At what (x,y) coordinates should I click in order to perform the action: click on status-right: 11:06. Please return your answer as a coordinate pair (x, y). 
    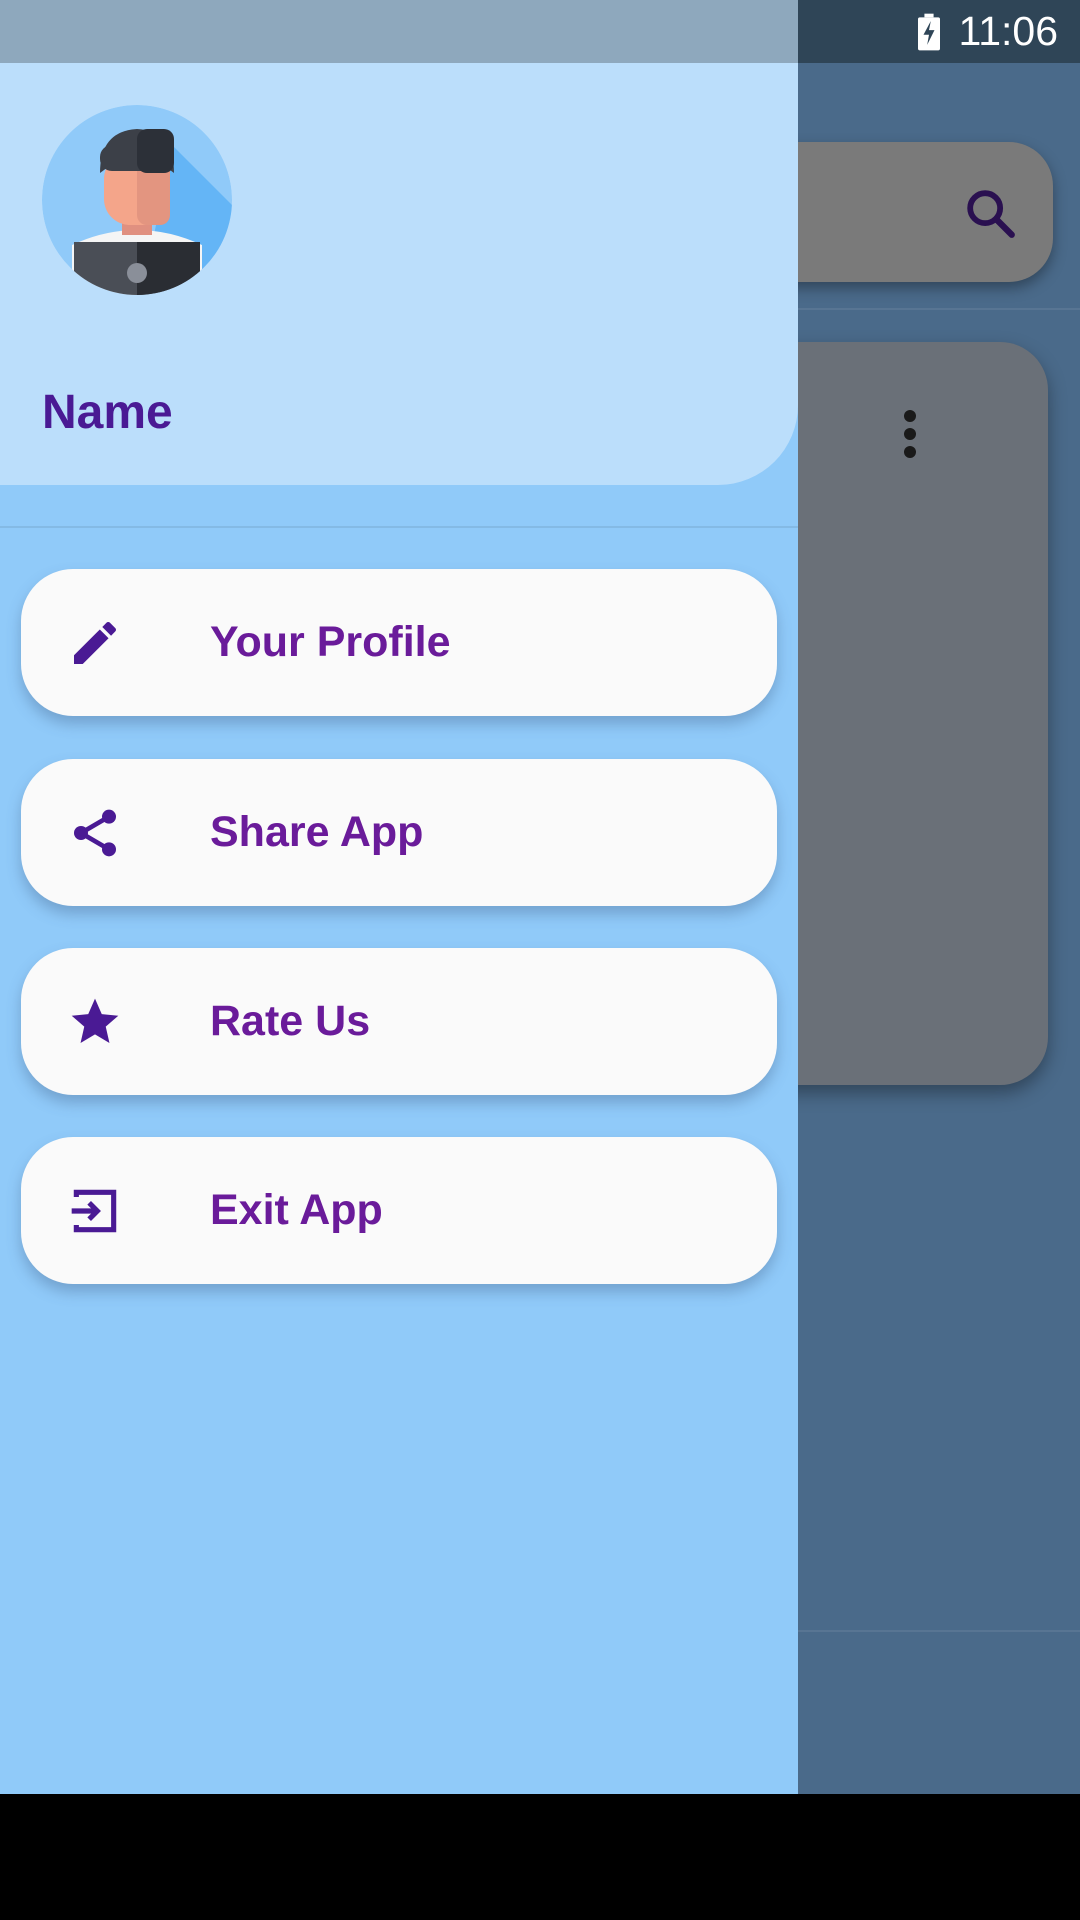
    Looking at the image, I should click on (988, 31).